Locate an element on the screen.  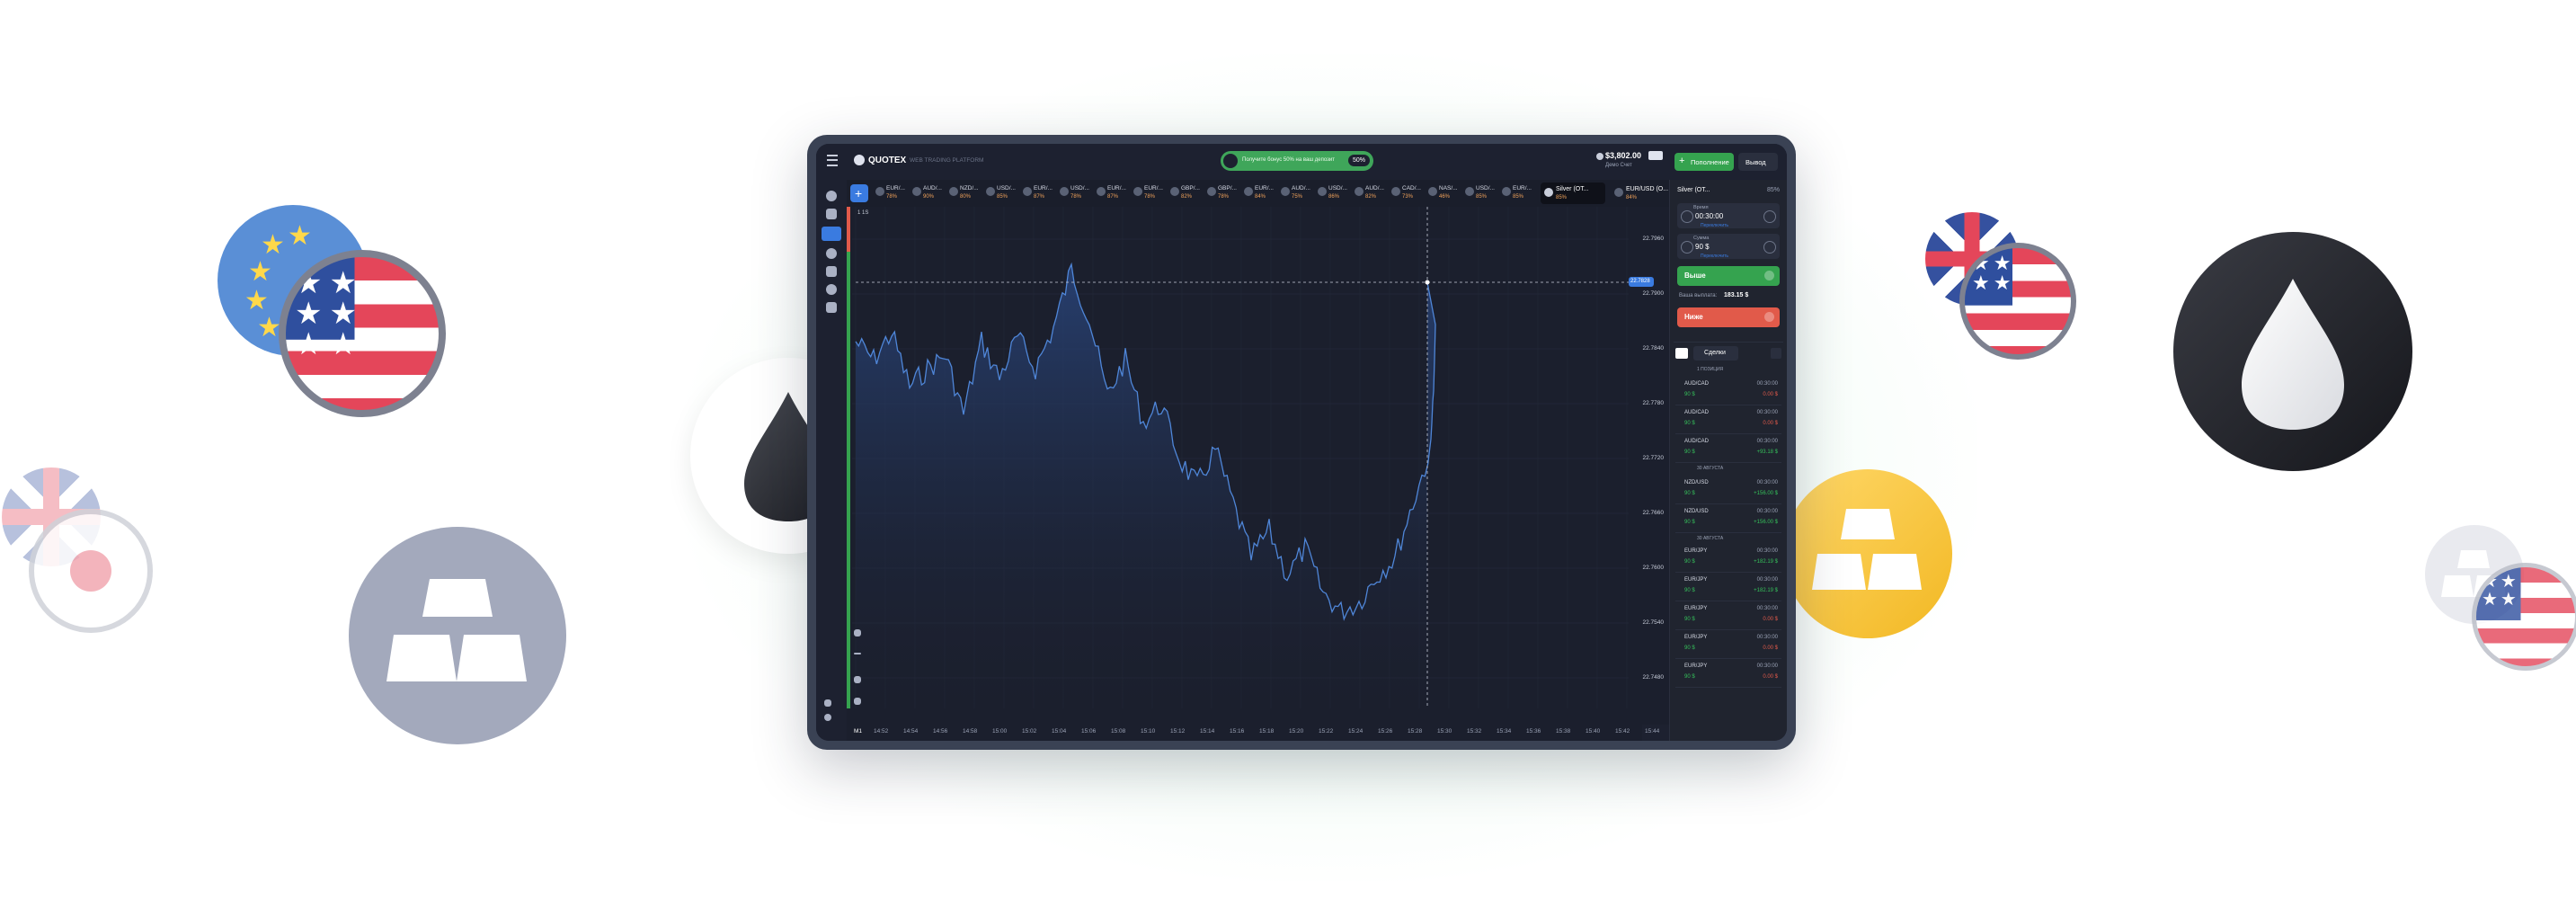
education-icon is located at coordinates (831, 234).